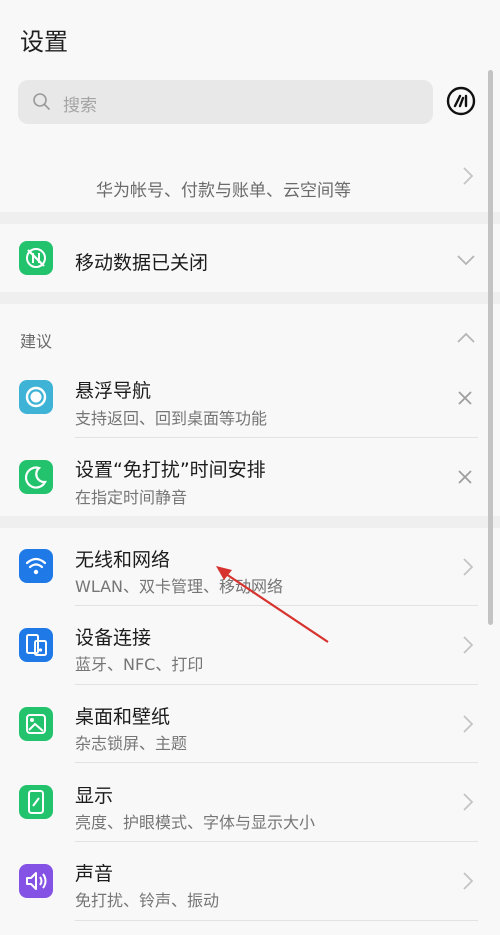 The width and height of the screenshot is (500, 935). I want to click on settings-item-title: 桌面和壁纸, so click(123, 717).